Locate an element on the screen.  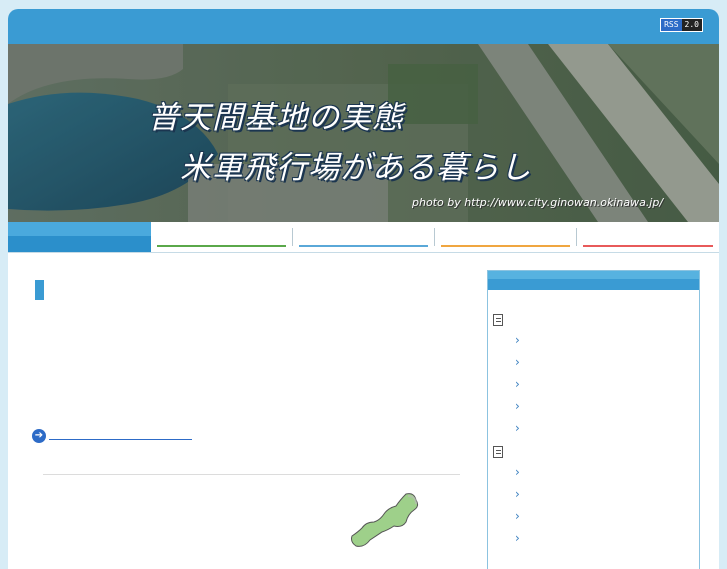
arrow-right-icon: ➔ is located at coordinates (39, 436).